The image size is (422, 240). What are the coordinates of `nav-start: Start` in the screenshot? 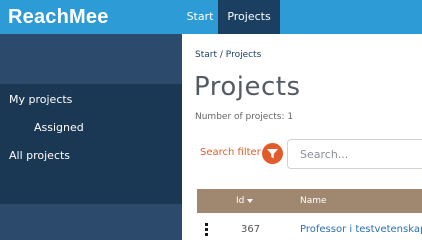 It's located at (200, 17).